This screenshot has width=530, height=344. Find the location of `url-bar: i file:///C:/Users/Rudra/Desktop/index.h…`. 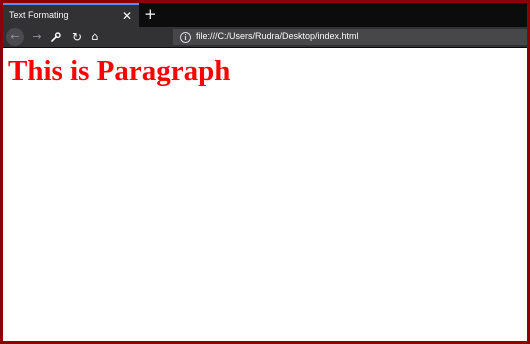

url-bar: i file:///C:/Users/Rudra/Desktop/index.h… is located at coordinates (350, 37).